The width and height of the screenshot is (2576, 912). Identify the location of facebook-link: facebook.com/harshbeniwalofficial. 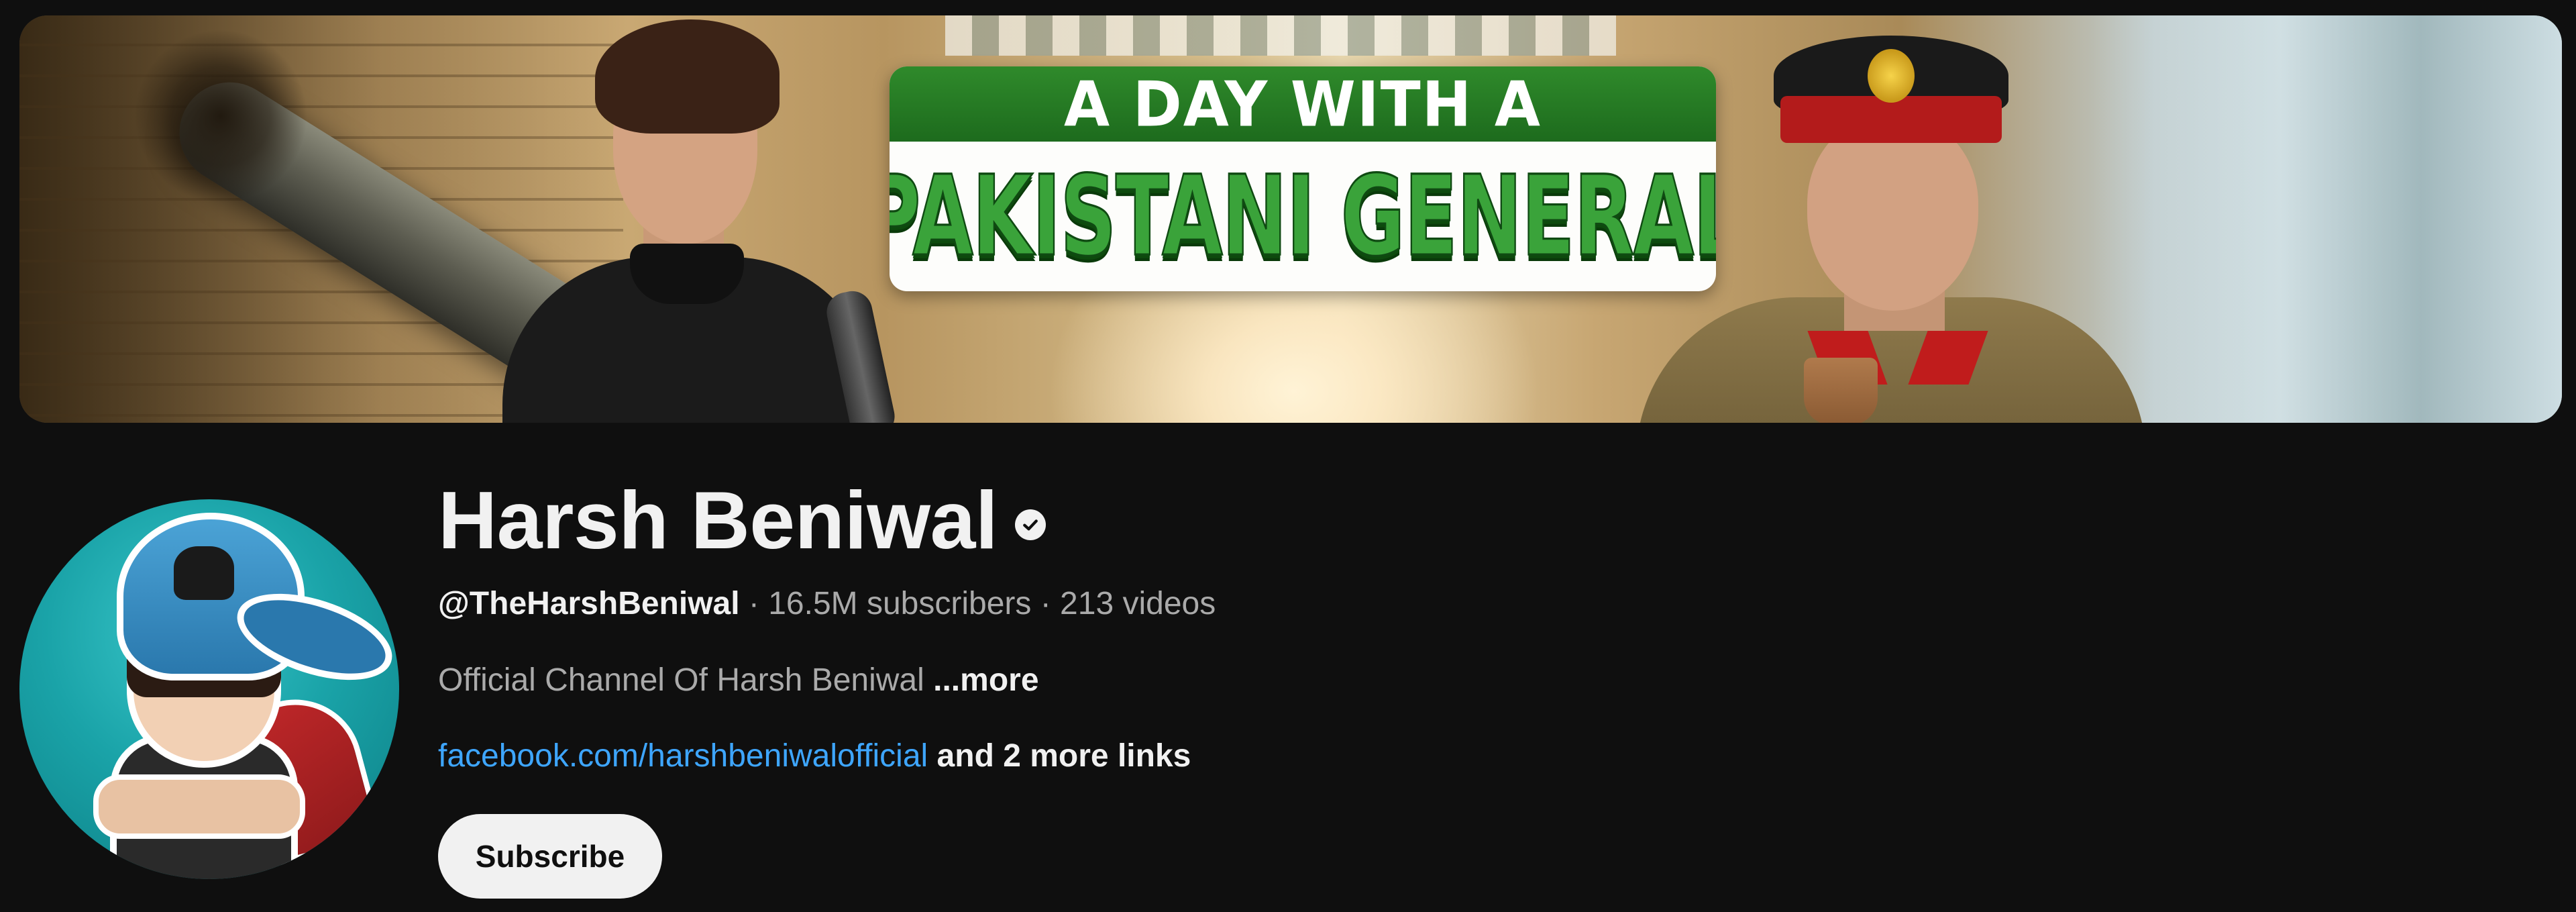
(683, 756).